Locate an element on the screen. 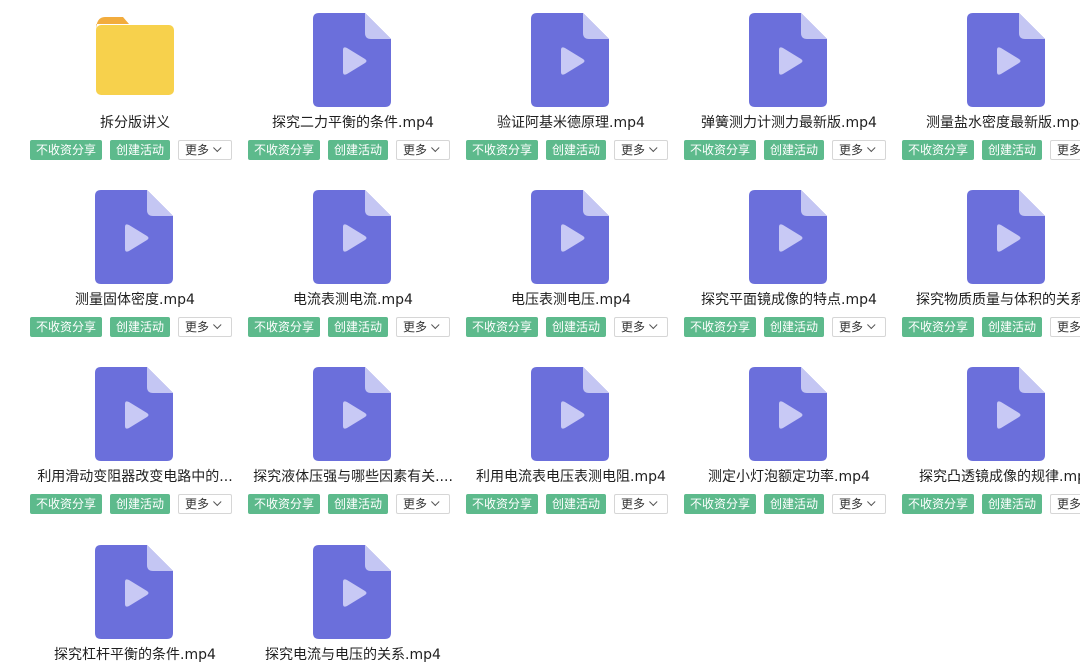 The height and width of the screenshot is (668, 1080). file-tile-13: 利用电流表电压表测电阻.mp4 不收资分享 创建活动 更多 is located at coordinates (571, 442).